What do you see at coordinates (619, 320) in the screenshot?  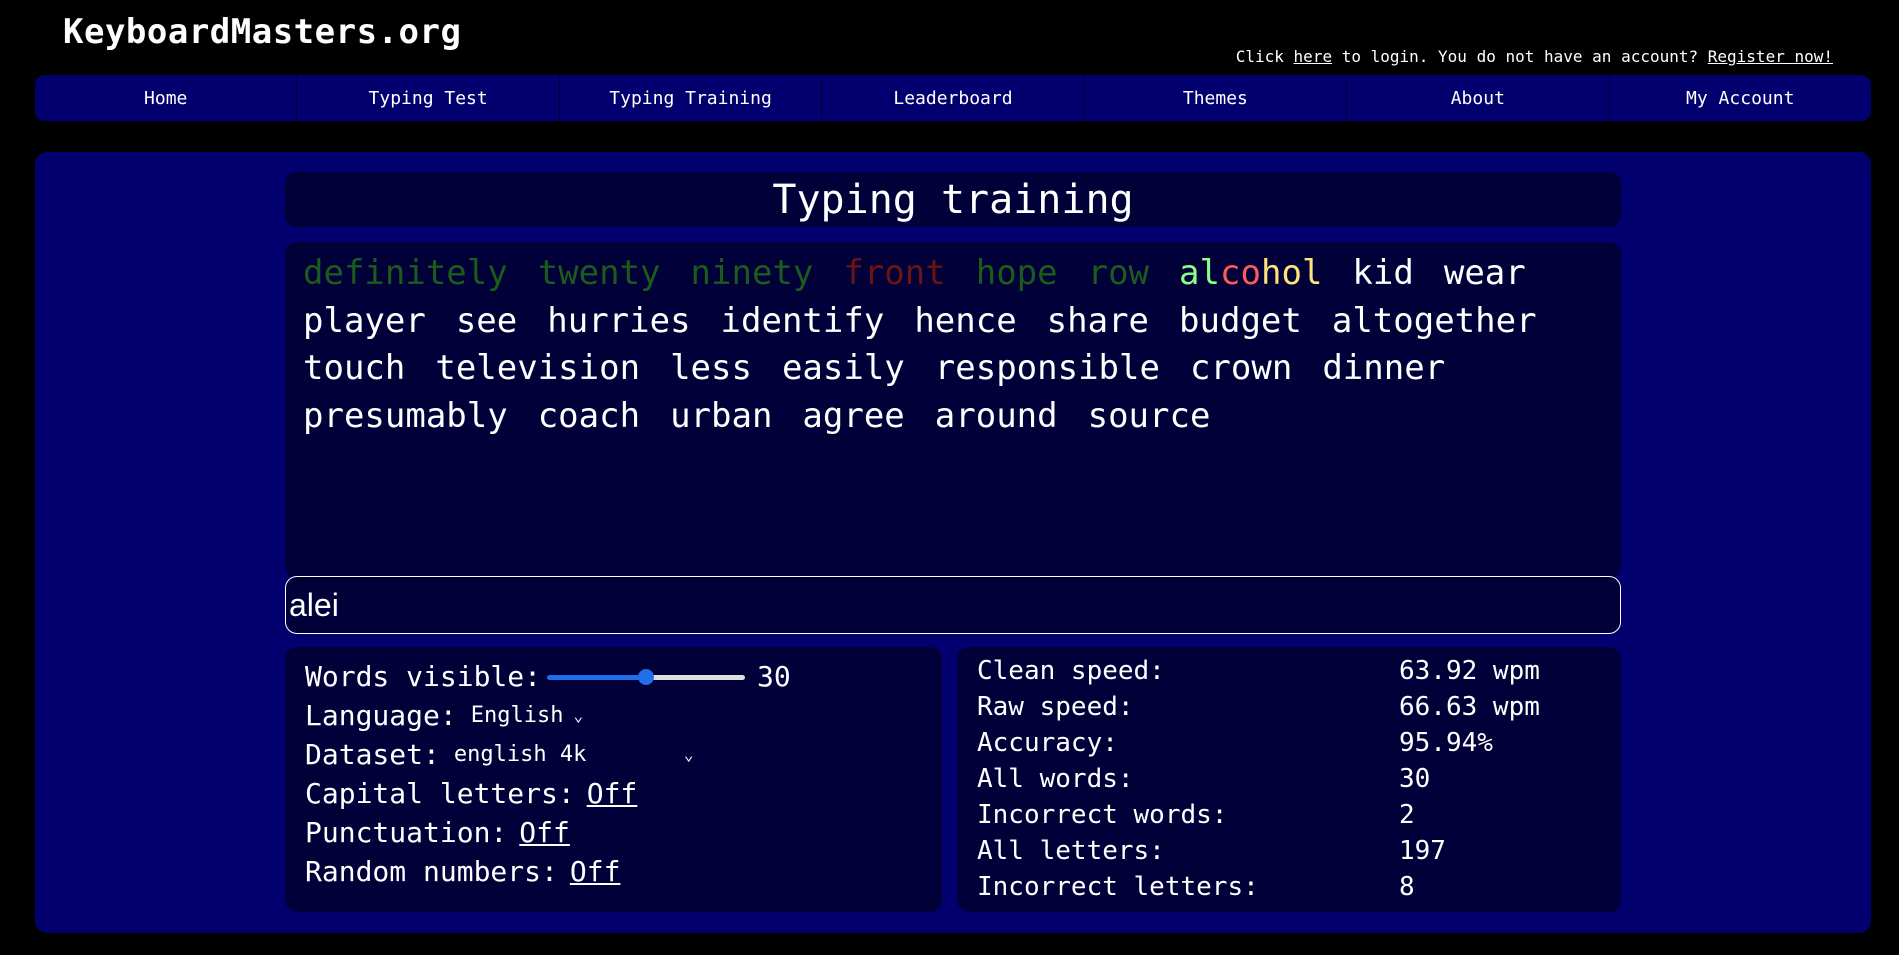 I see `upcoming-word: hurries` at bounding box center [619, 320].